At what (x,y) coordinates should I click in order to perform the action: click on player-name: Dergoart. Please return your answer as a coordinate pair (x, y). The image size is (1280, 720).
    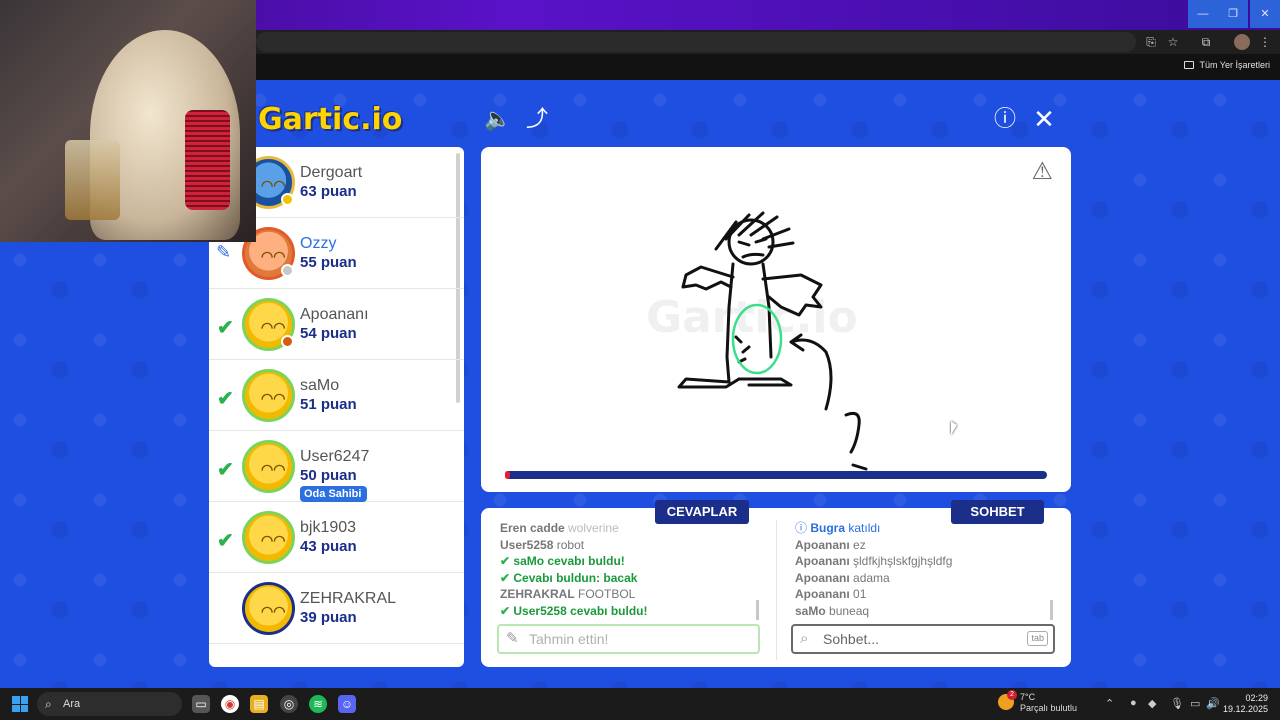
    Looking at the image, I should click on (331, 172).